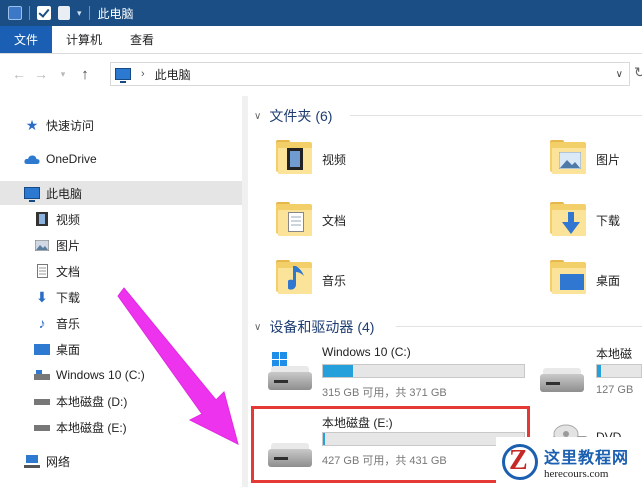 This screenshot has height=487, width=642. What do you see at coordinates (324, 116) in the screenshot?
I see `group-count: (6)` at bounding box center [324, 116].